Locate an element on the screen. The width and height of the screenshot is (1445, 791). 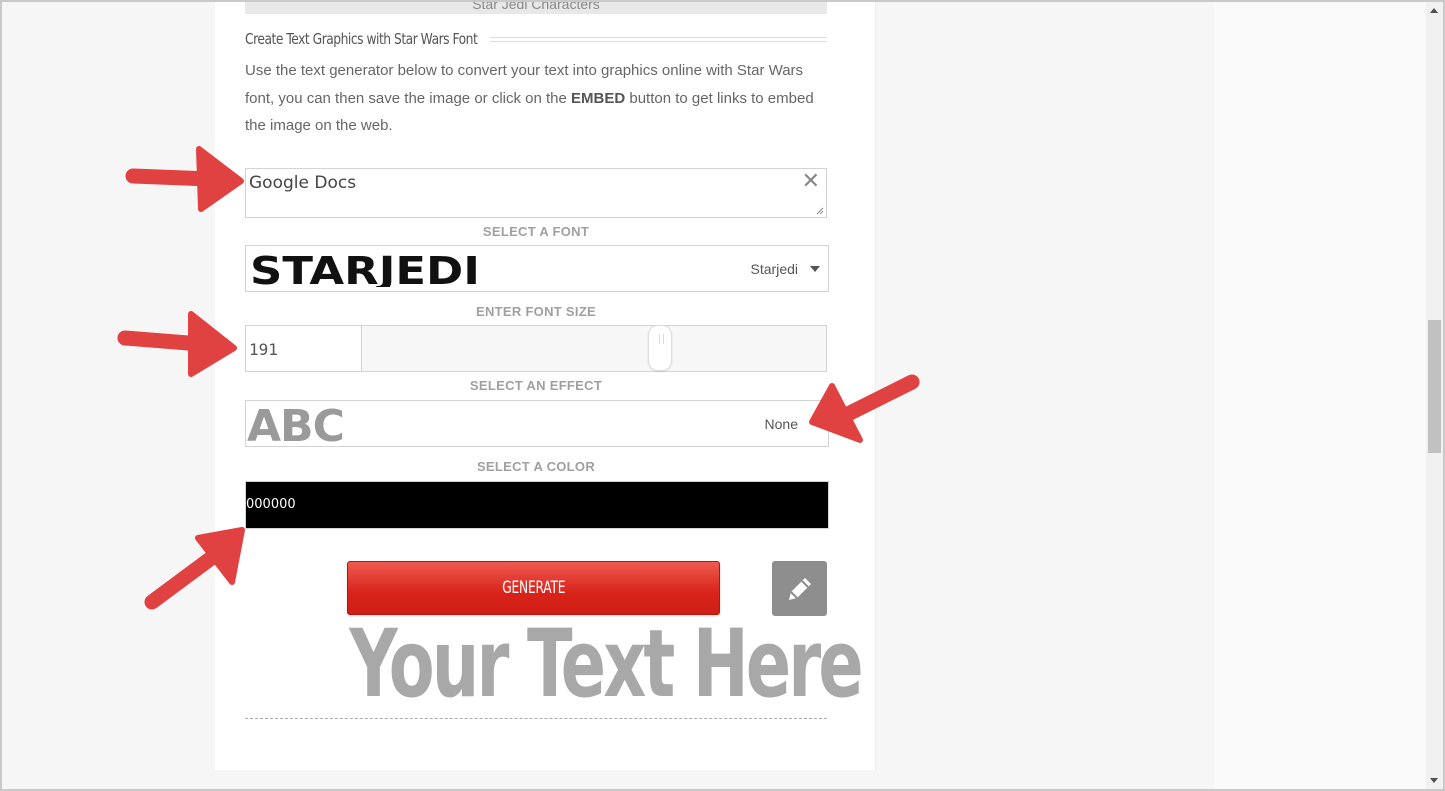
chevron-down-icon is located at coordinates (815, 269).